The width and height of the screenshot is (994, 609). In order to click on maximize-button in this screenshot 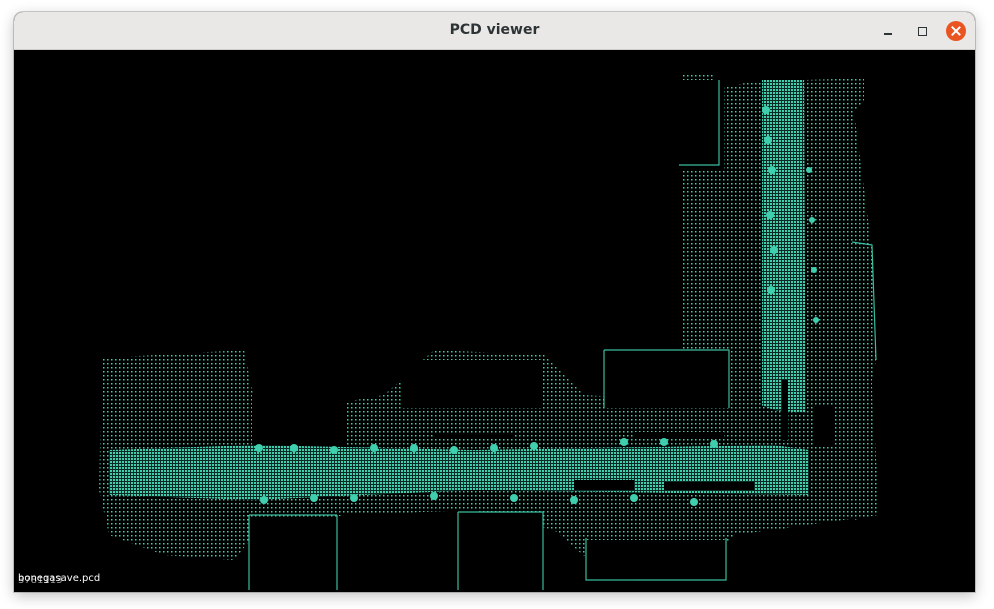, I will do `click(922, 31)`.